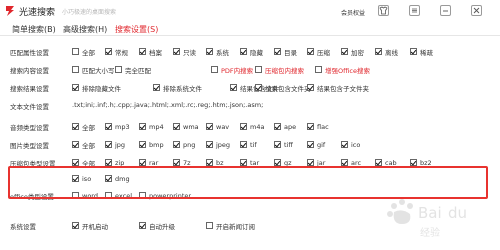 The image size is (500, 250). Describe the element at coordinates (85, 29) in the screenshot. I see `menu-advanced-search: 高级搜索(H)` at that location.